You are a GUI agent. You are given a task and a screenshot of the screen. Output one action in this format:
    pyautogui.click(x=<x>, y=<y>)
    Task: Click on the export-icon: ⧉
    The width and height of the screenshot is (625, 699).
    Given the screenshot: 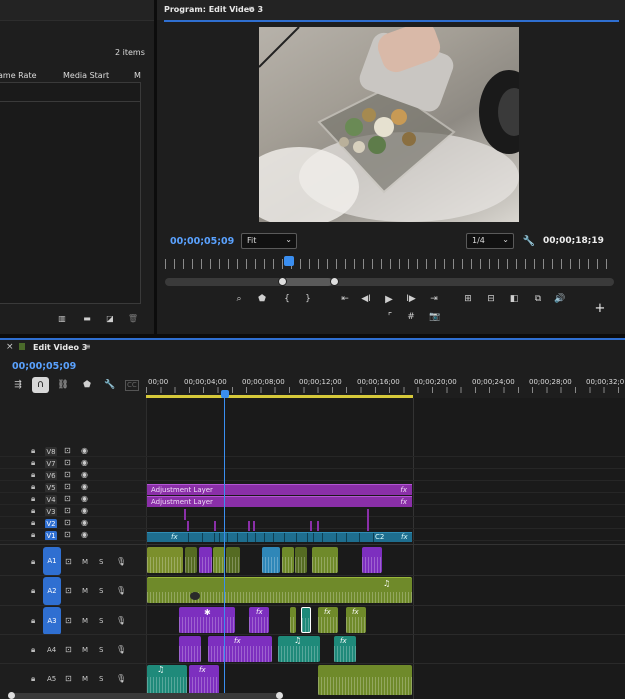 What is the action you would take?
    pyautogui.click(x=538, y=299)
    